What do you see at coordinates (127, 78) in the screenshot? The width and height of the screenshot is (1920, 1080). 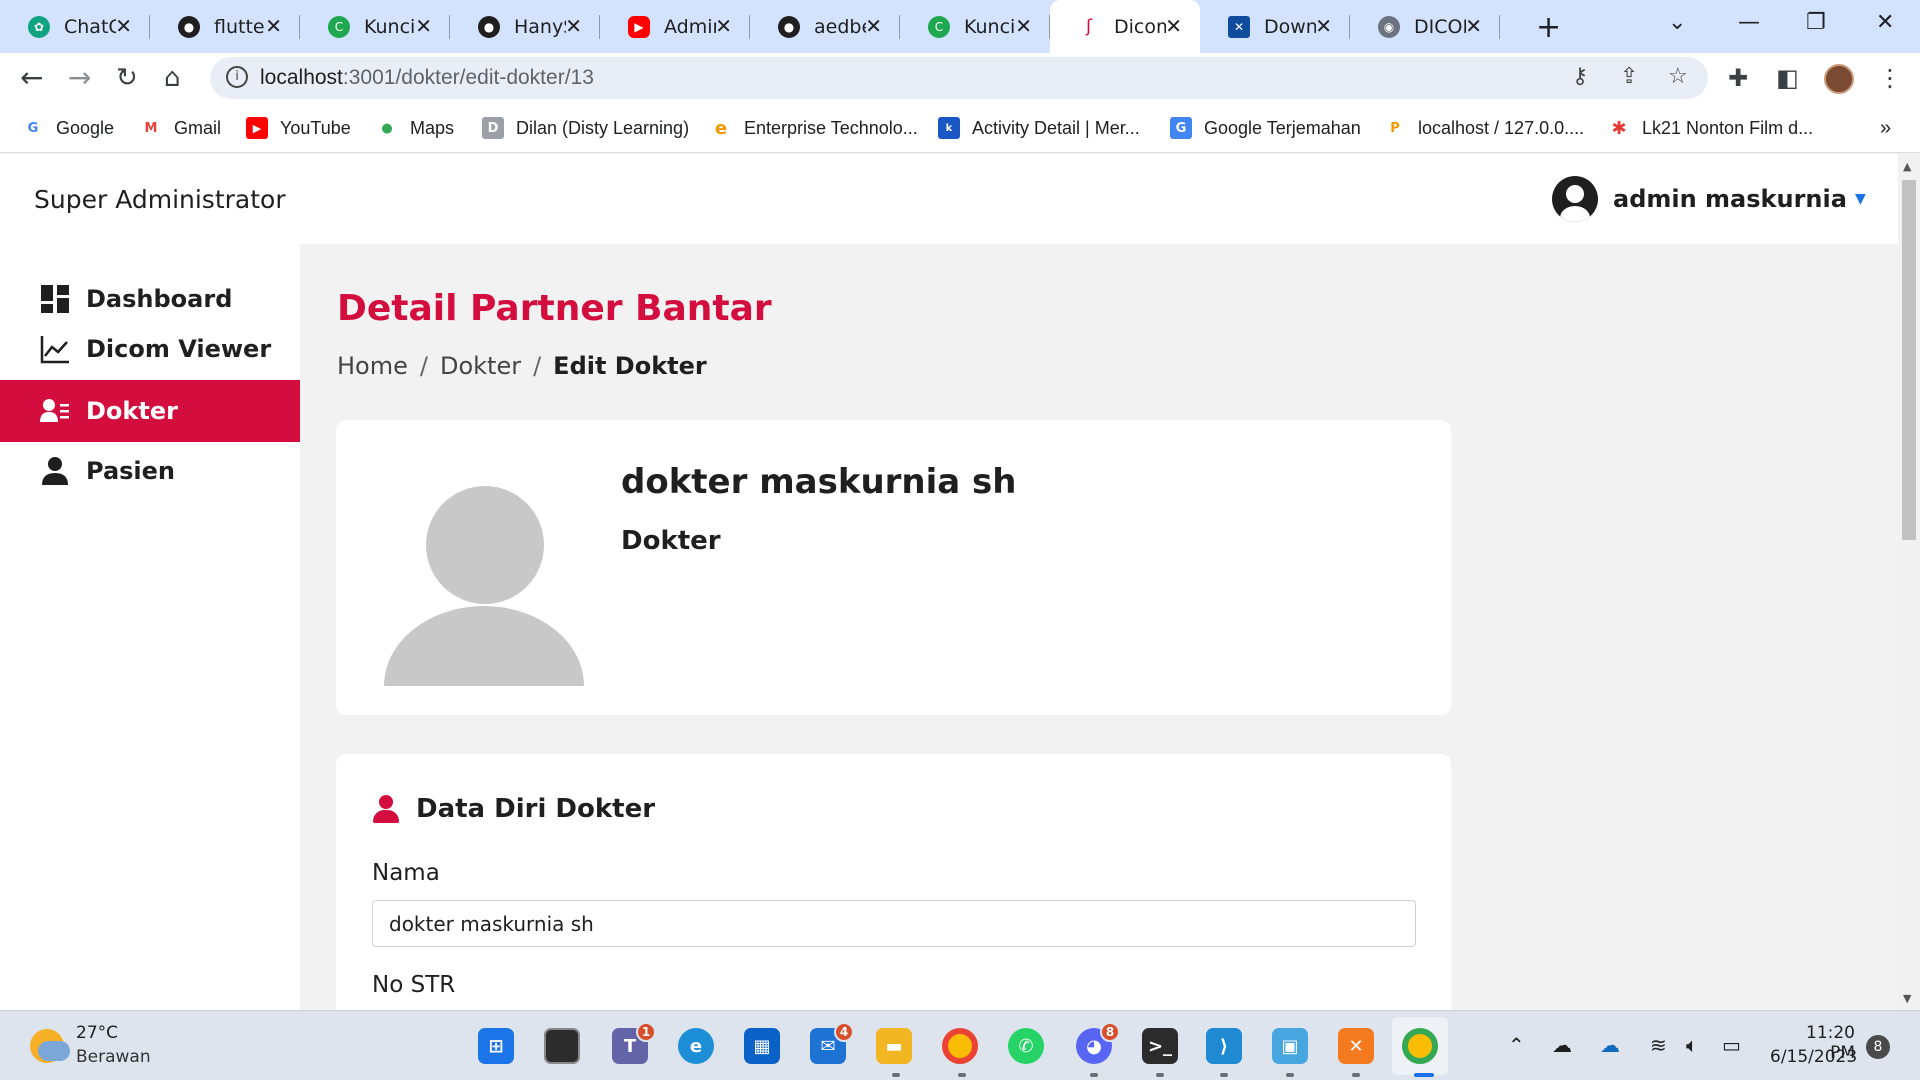 I see `reload-icon: ↻` at bounding box center [127, 78].